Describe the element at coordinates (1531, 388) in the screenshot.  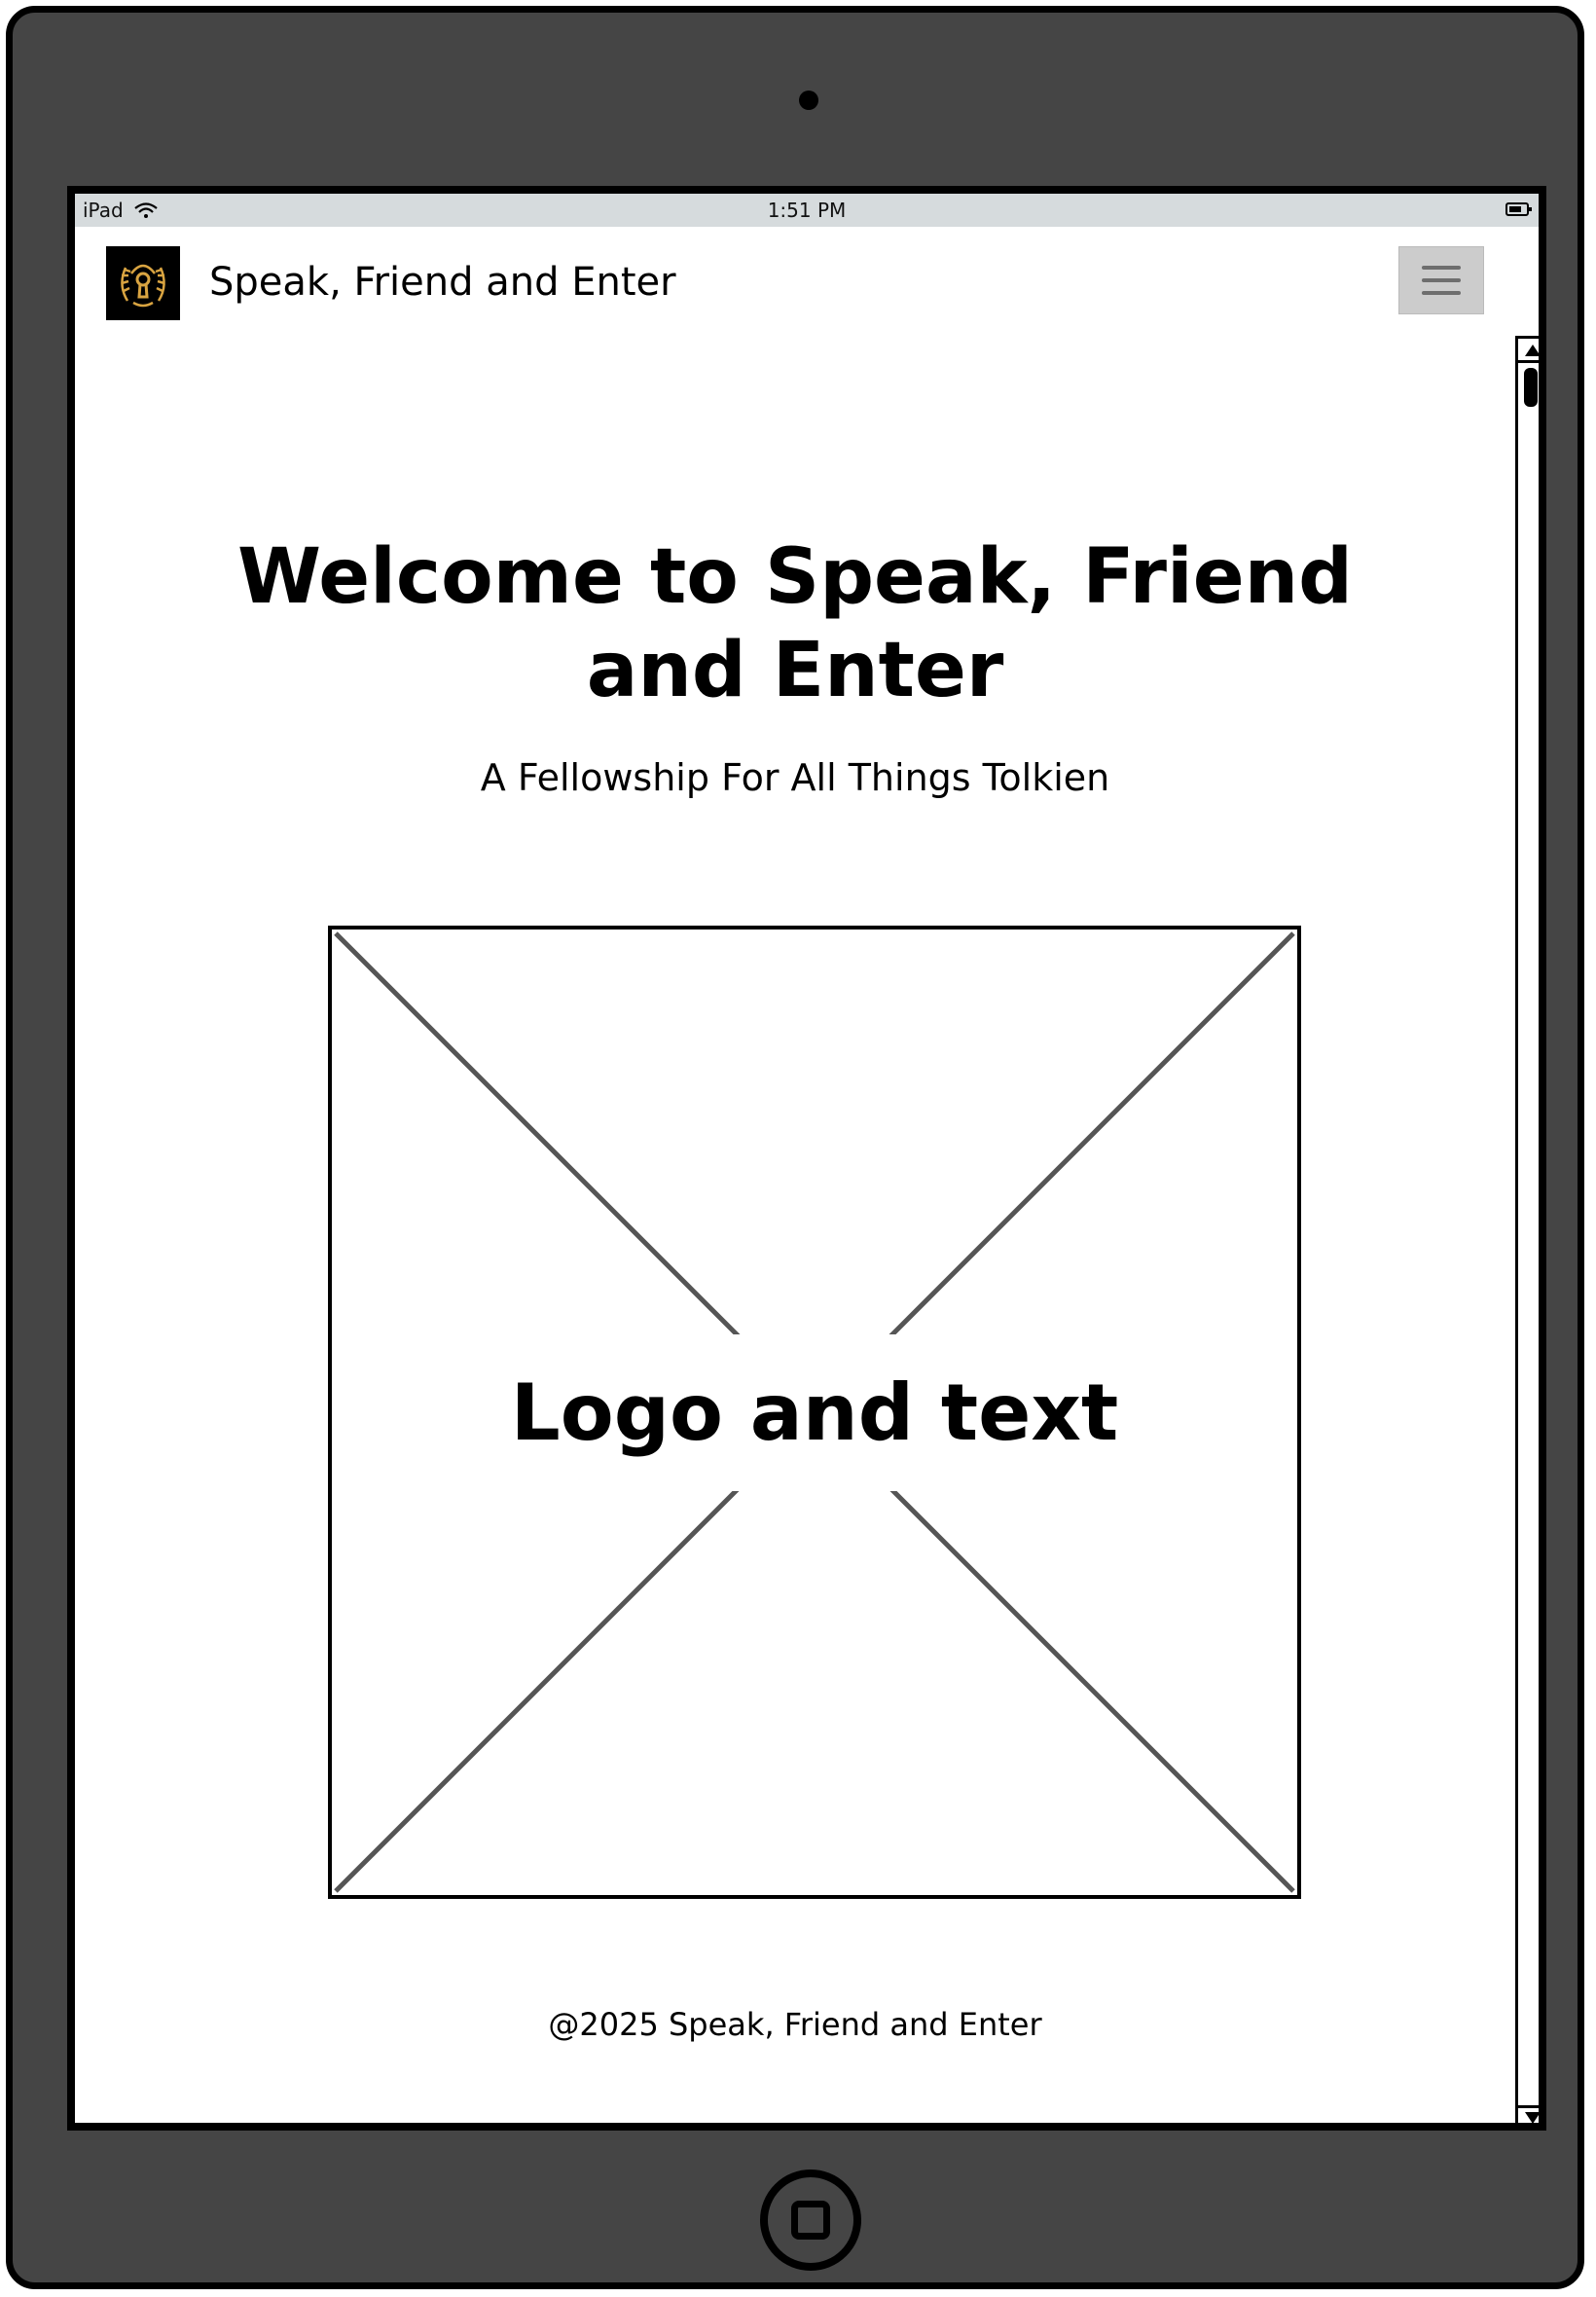
I see `scroll-thumb` at that location.